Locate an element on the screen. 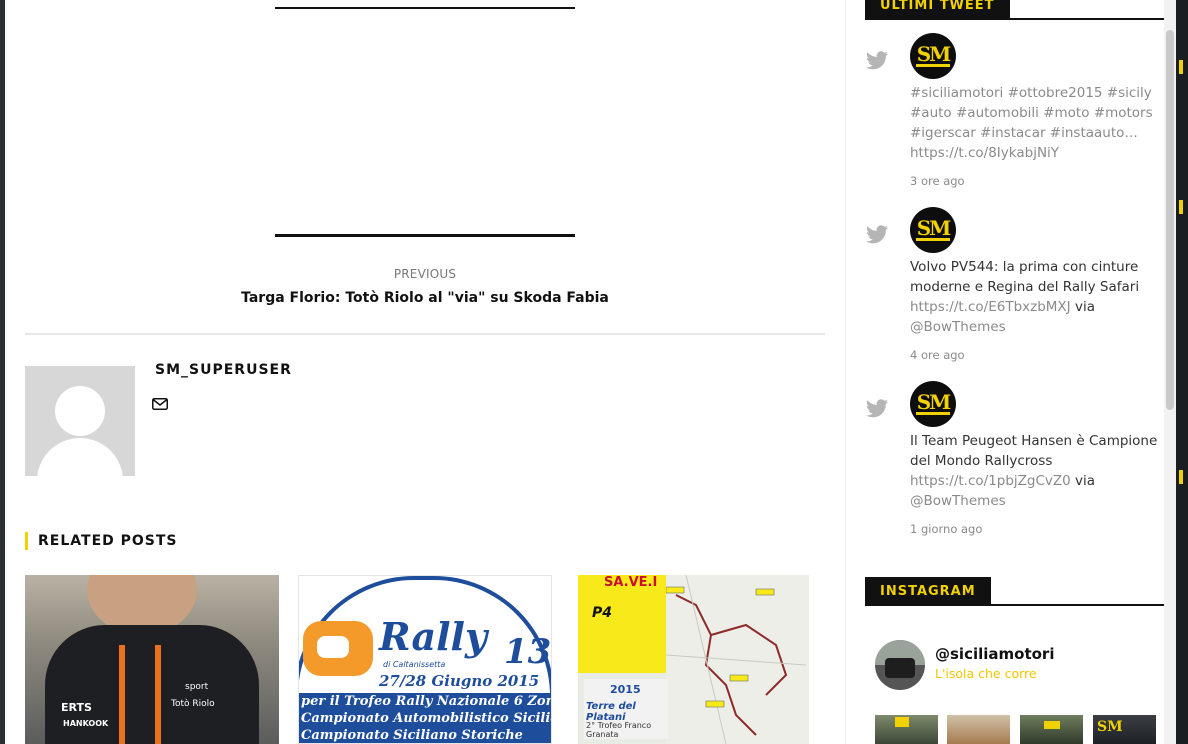 This screenshot has height=744, width=1188. avatar-shoulders-shape is located at coordinates (80, 457).